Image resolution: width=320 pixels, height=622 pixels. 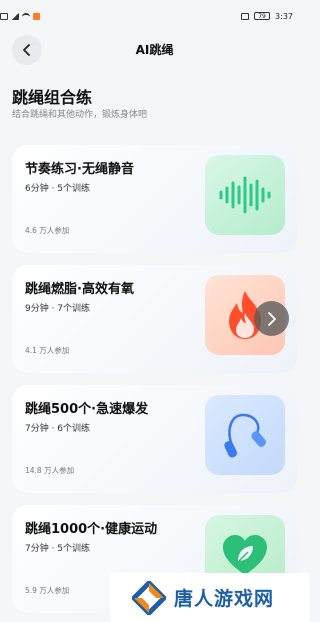 I want to click on next-arrow-button, so click(x=271, y=318).